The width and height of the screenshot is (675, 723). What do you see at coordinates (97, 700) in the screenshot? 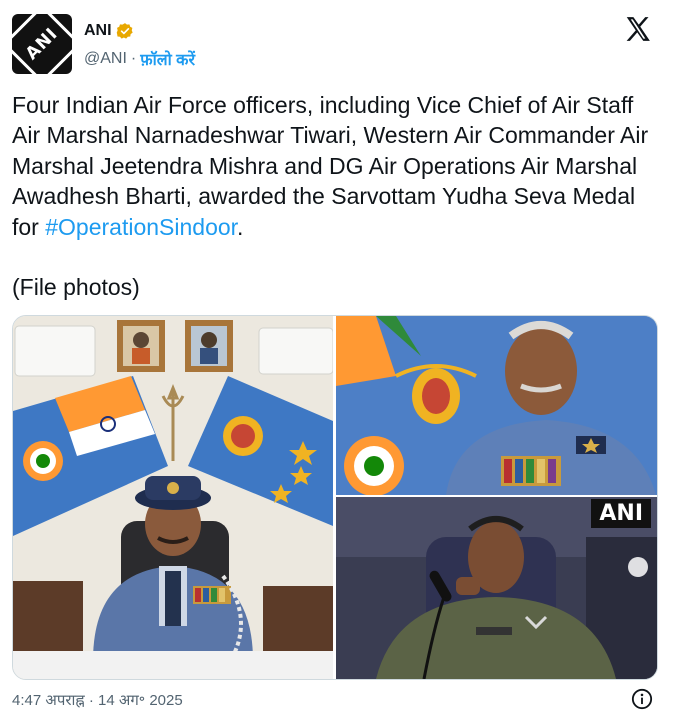
I see `tweet-timestamp: 4:47 अपराह्न · 14 अग॰ 2025` at bounding box center [97, 700].